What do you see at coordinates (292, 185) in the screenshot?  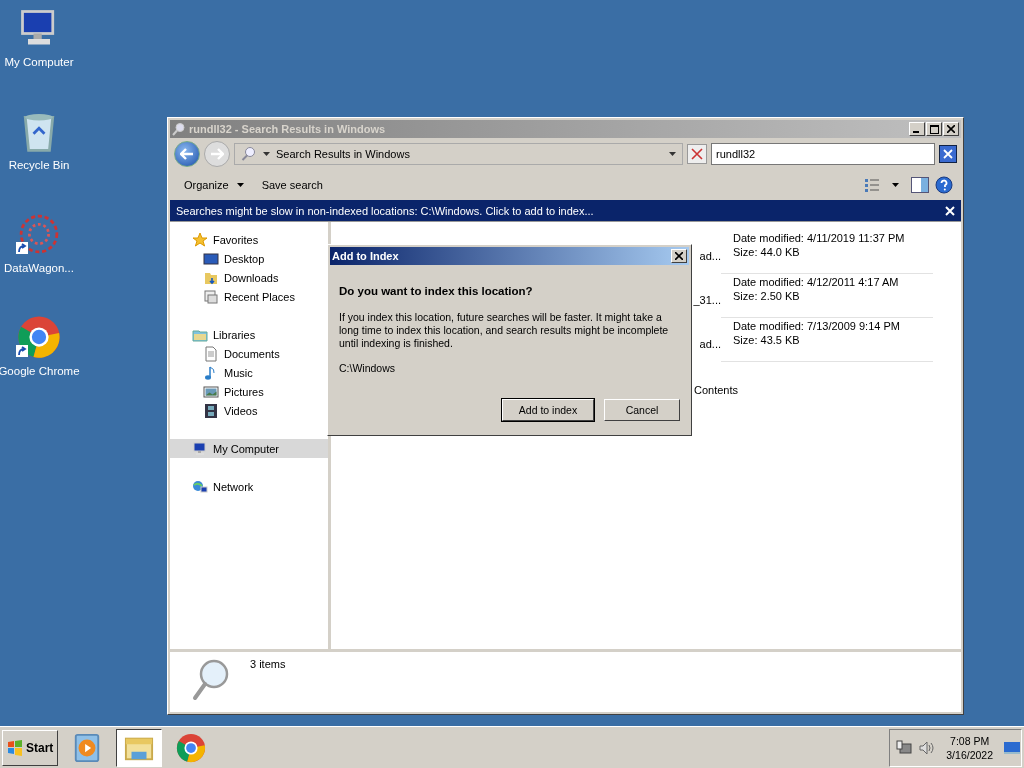 I see `toolbar-button: Save search` at bounding box center [292, 185].